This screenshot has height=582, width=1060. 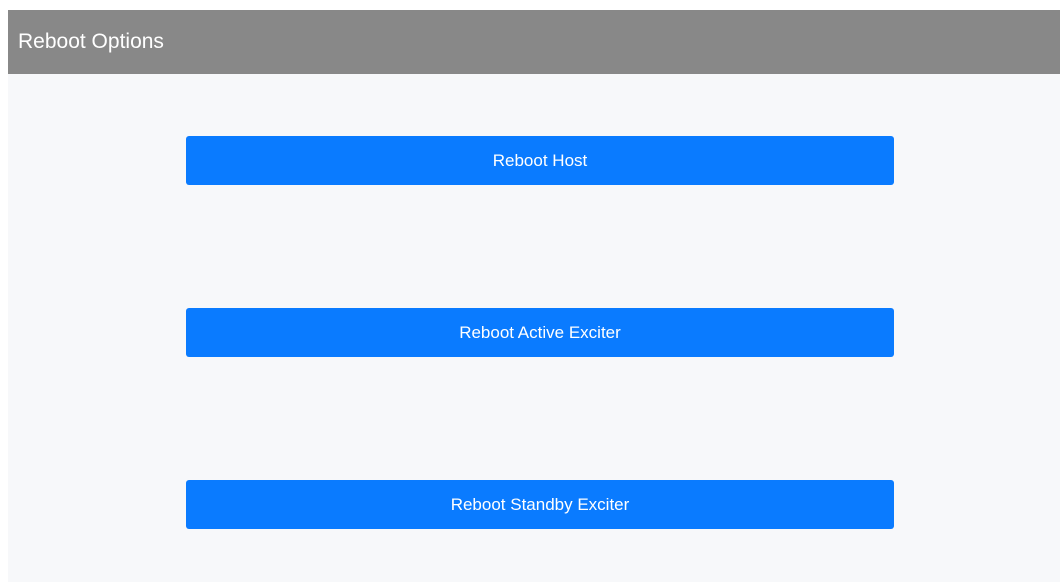 What do you see at coordinates (534, 42) in the screenshot?
I see `panel-title: Reboot Options` at bounding box center [534, 42].